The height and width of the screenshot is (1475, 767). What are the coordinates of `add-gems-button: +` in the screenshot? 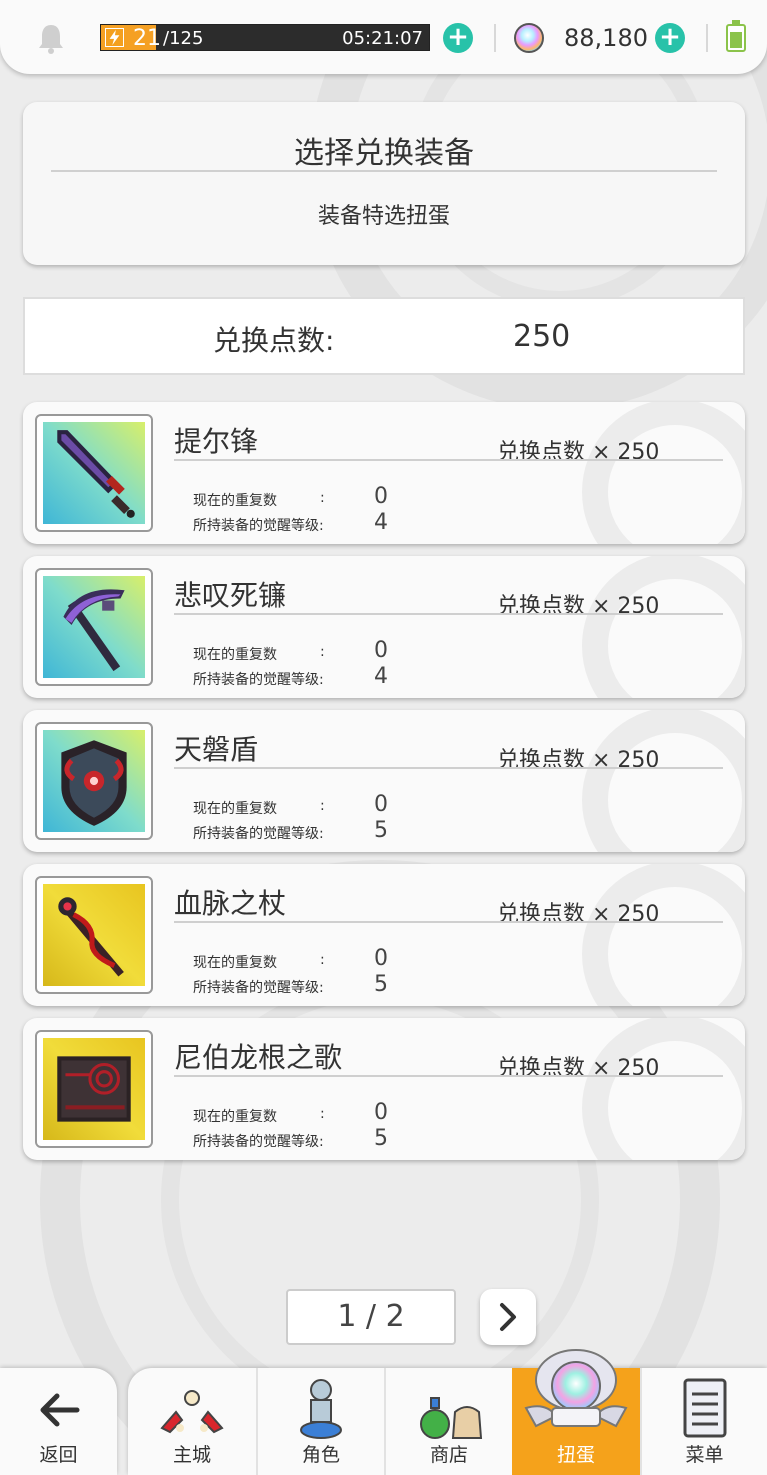 It's located at (670, 38).